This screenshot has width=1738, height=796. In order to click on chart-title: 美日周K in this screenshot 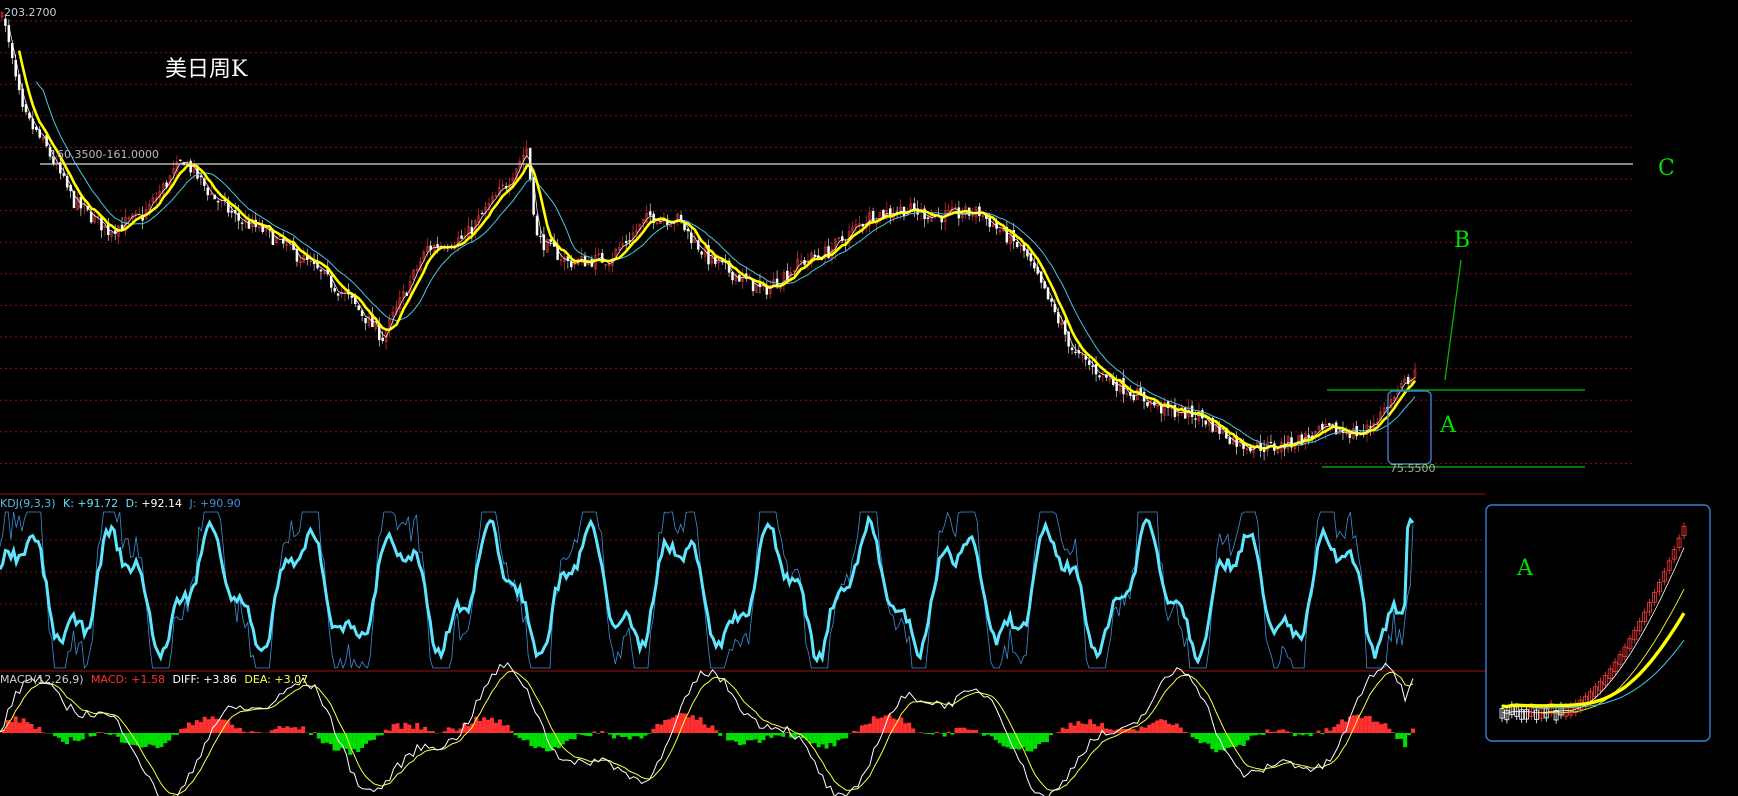, I will do `click(206, 69)`.